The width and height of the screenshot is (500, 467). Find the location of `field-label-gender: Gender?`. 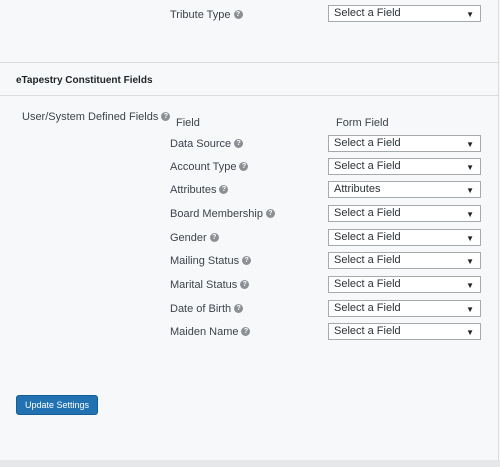

field-label-gender: Gender? is located at coordinates (194, 238).